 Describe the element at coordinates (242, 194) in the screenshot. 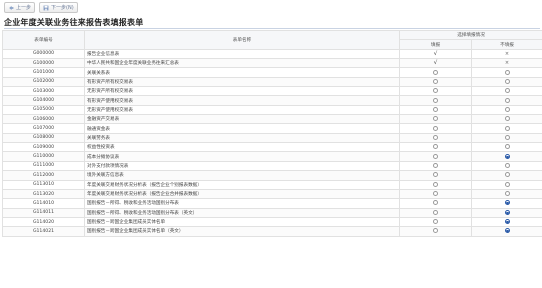

I see `form-name-cell: 年度关联交易财务状况分析表（报告企业合并报表数据）` at that location.